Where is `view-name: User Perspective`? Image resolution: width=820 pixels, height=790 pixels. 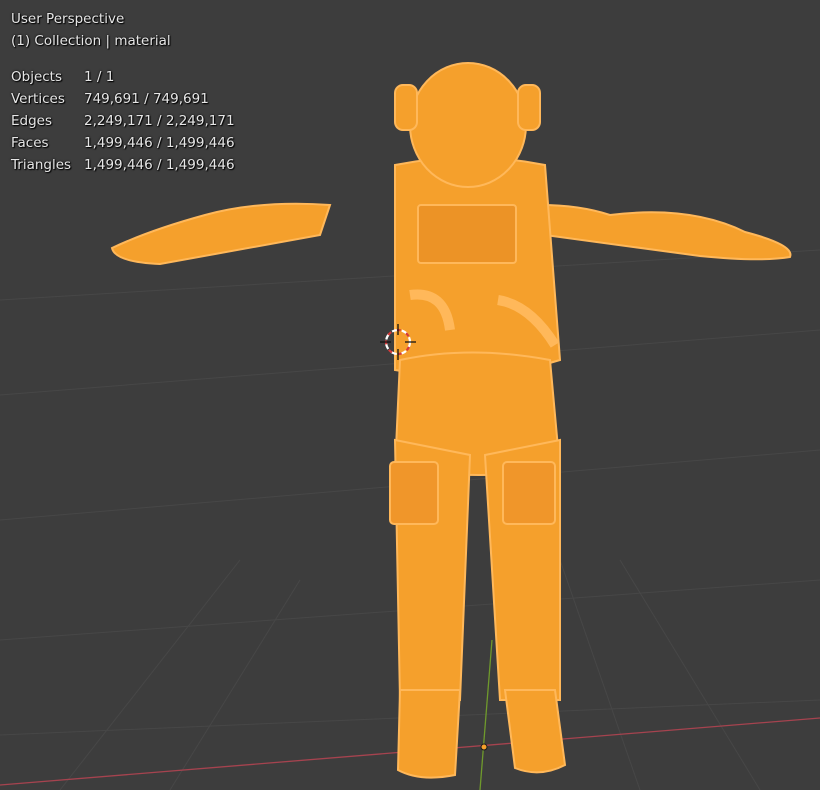 view-name: User Perspective is located at coordinates (68, 19).